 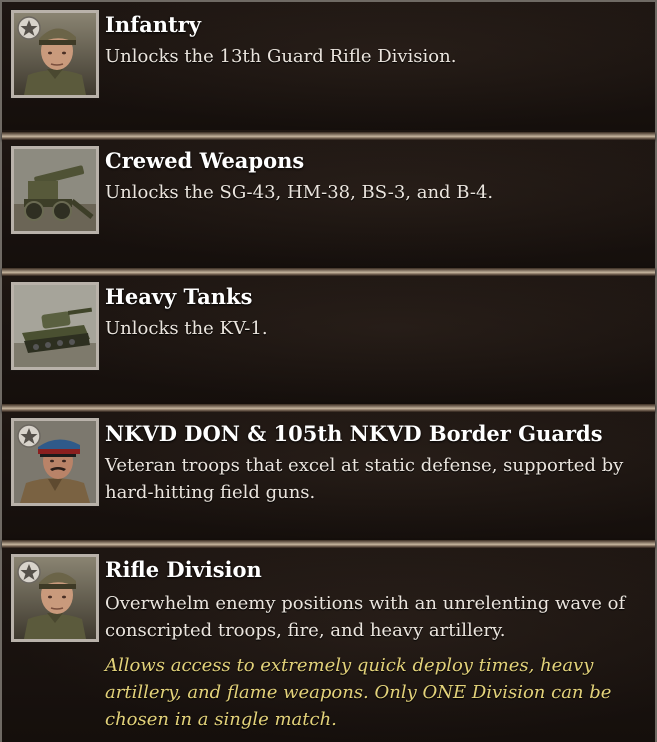 What do you see at coordinates (183, 569) in the screenshot?
I see `entry-title: Rifle Division` at bounding box center [183, 569].